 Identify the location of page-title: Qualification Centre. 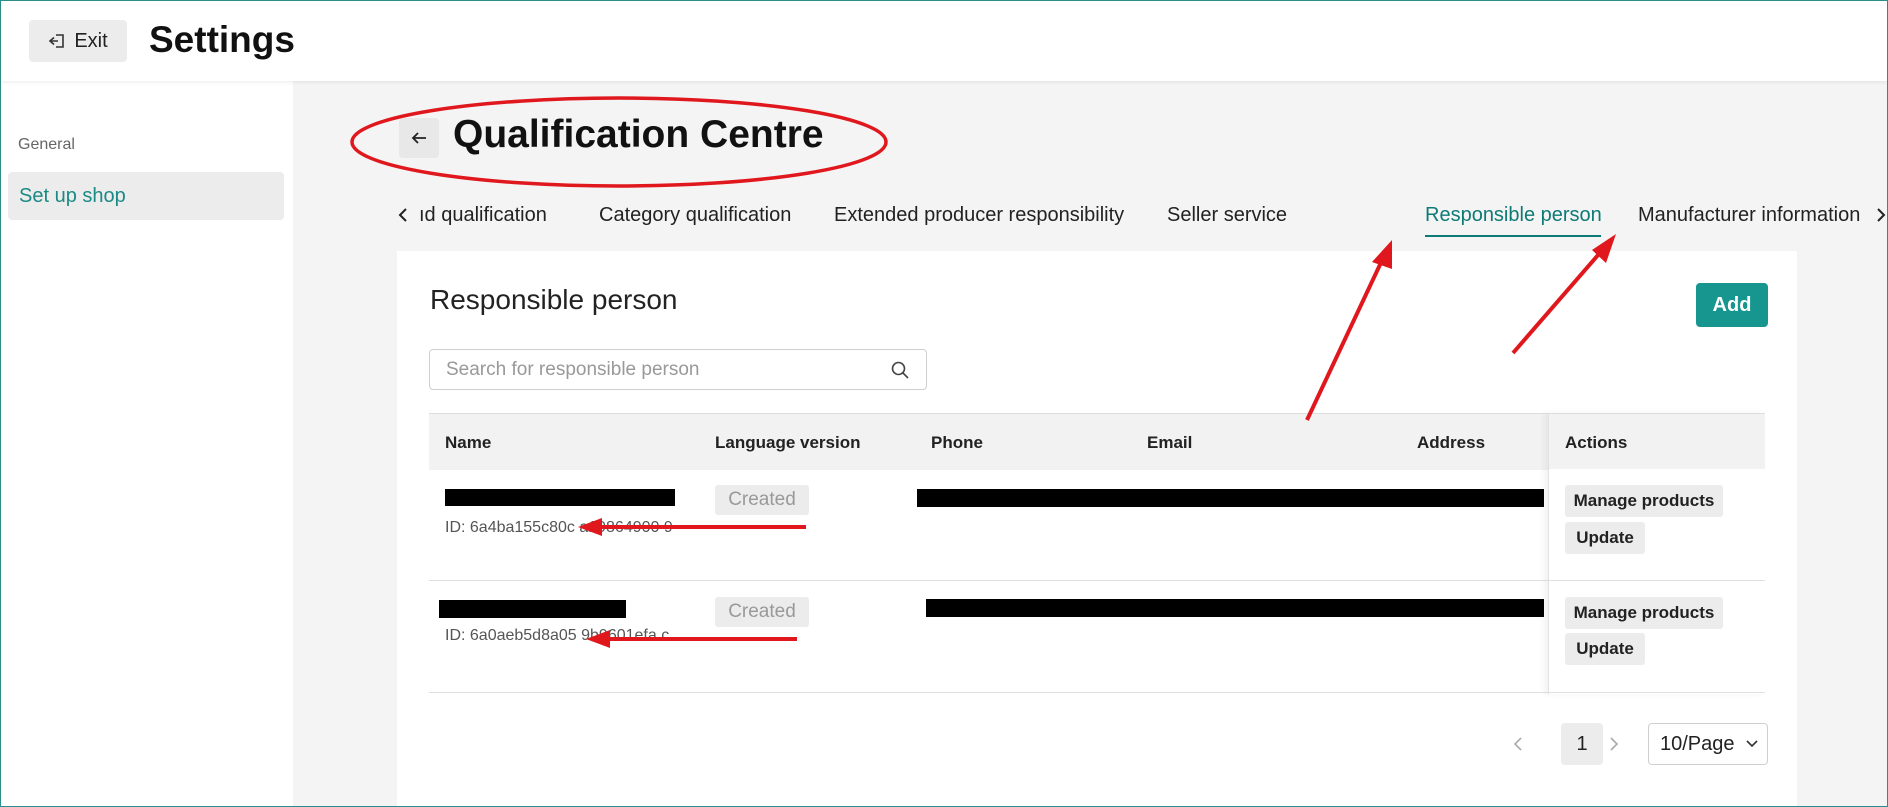
(638, 134).